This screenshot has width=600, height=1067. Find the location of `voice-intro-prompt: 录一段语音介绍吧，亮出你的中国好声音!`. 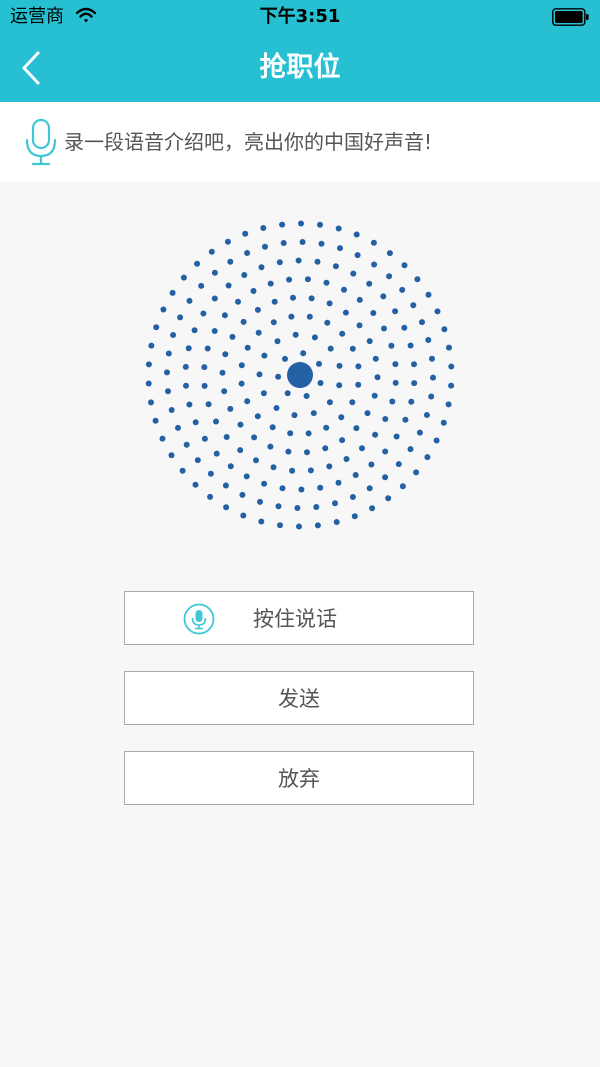

voice-intro-prompt: 录一段语音介绍吧，亮出你的中国好声音! is located at coordinates (300, 142).